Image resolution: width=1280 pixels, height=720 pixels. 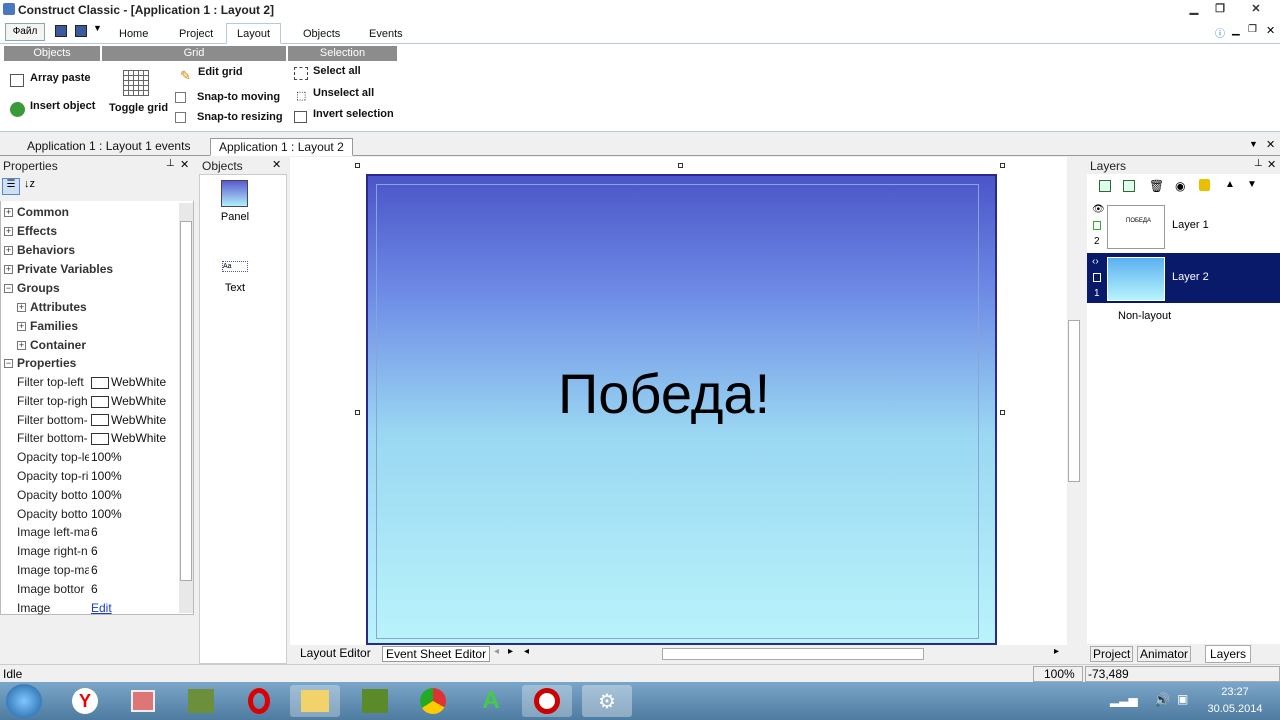 What do you see at coordinates (184, 164) in the screenshot?
I see `properties-close-icon: ✕` at bounding box center [184, 164].